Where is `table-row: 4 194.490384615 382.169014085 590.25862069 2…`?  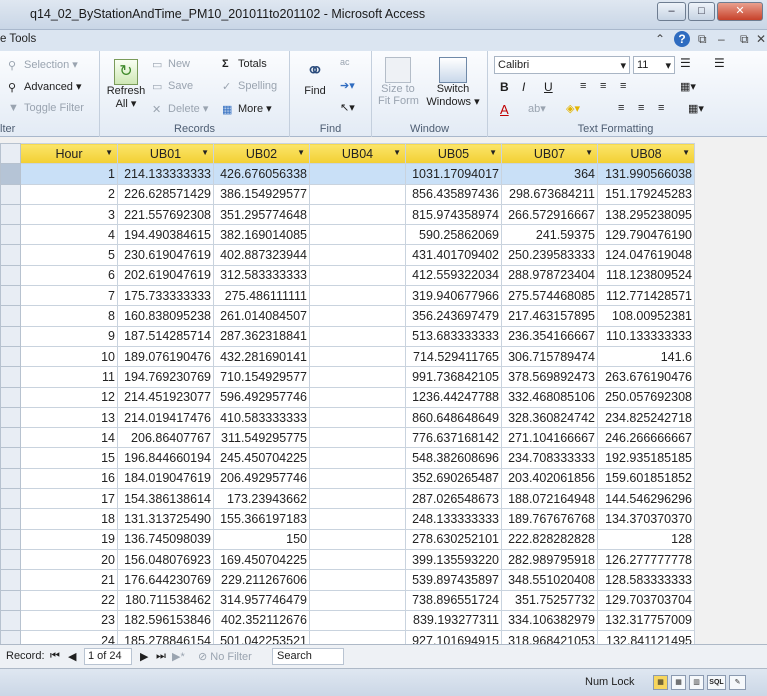 table-row: 4 194.490384615 382.169014085 590.25862069 2… is located at coordinates (347, 235).